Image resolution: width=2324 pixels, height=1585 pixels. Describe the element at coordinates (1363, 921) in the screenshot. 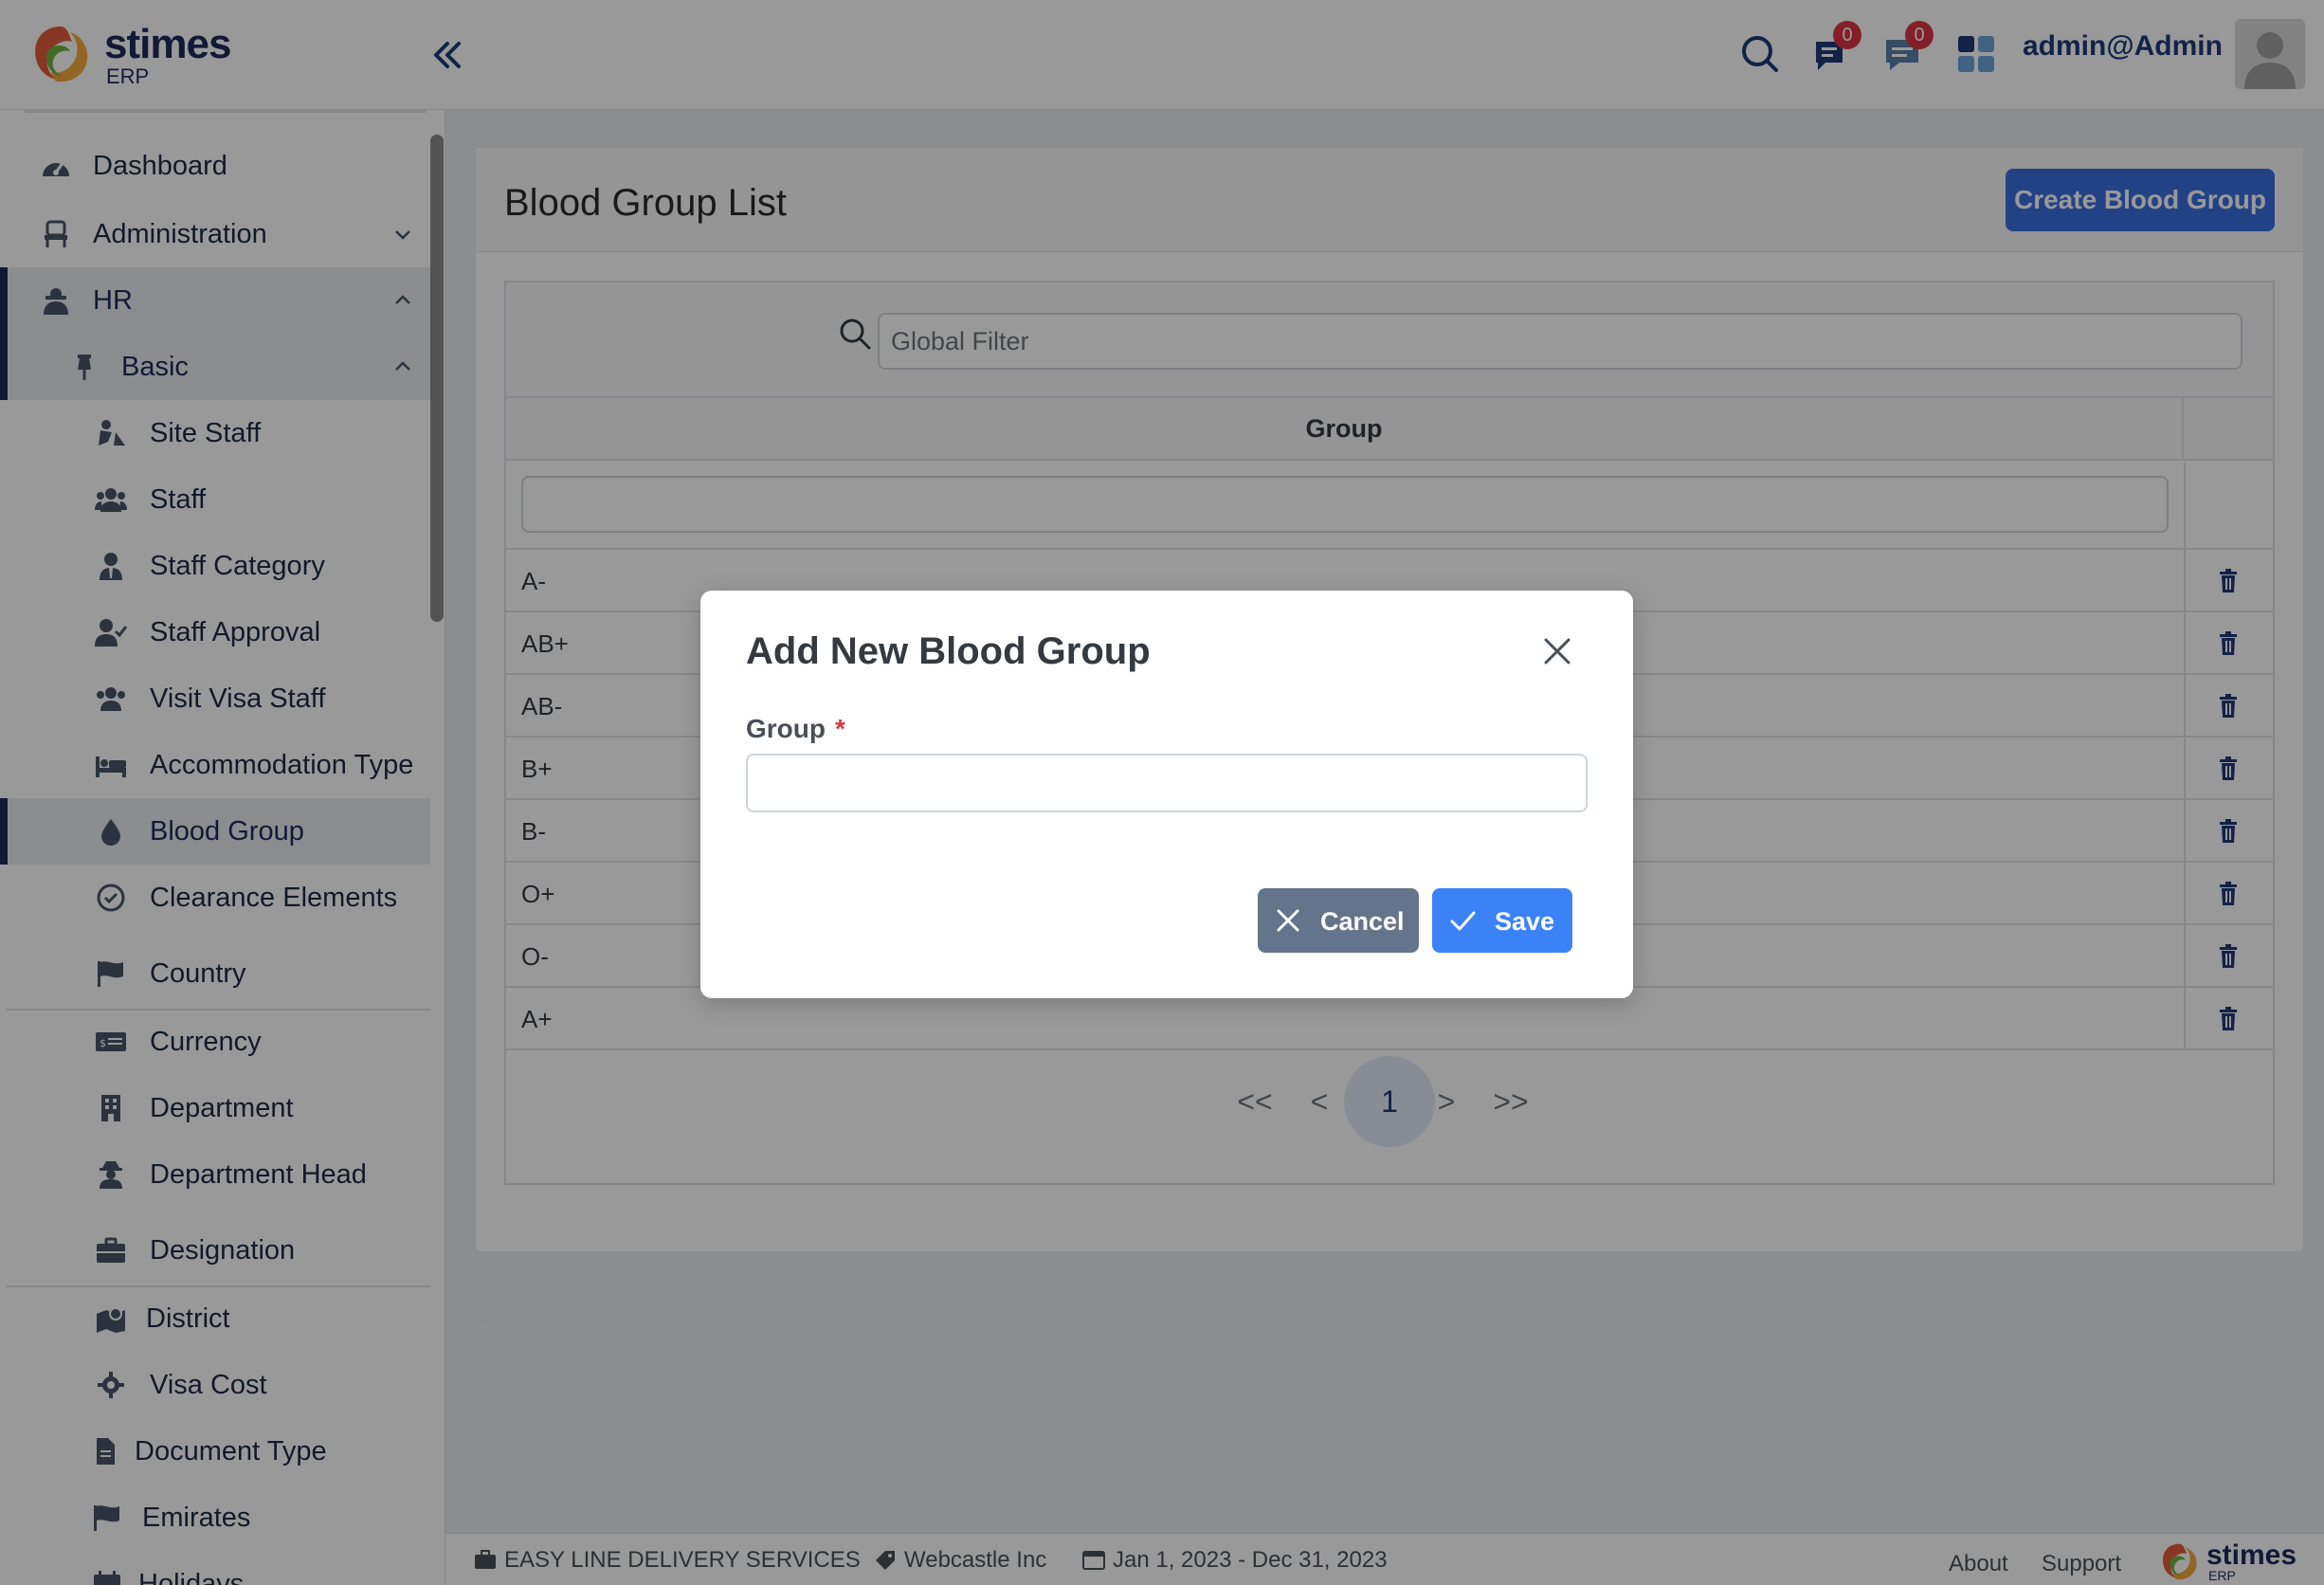

I see `cancel-button-label: Cancel` at that location.